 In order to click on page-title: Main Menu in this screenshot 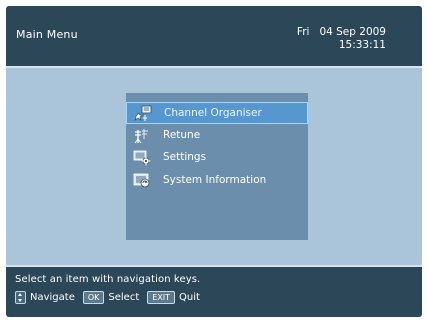, I will do `click(47, 34)`.